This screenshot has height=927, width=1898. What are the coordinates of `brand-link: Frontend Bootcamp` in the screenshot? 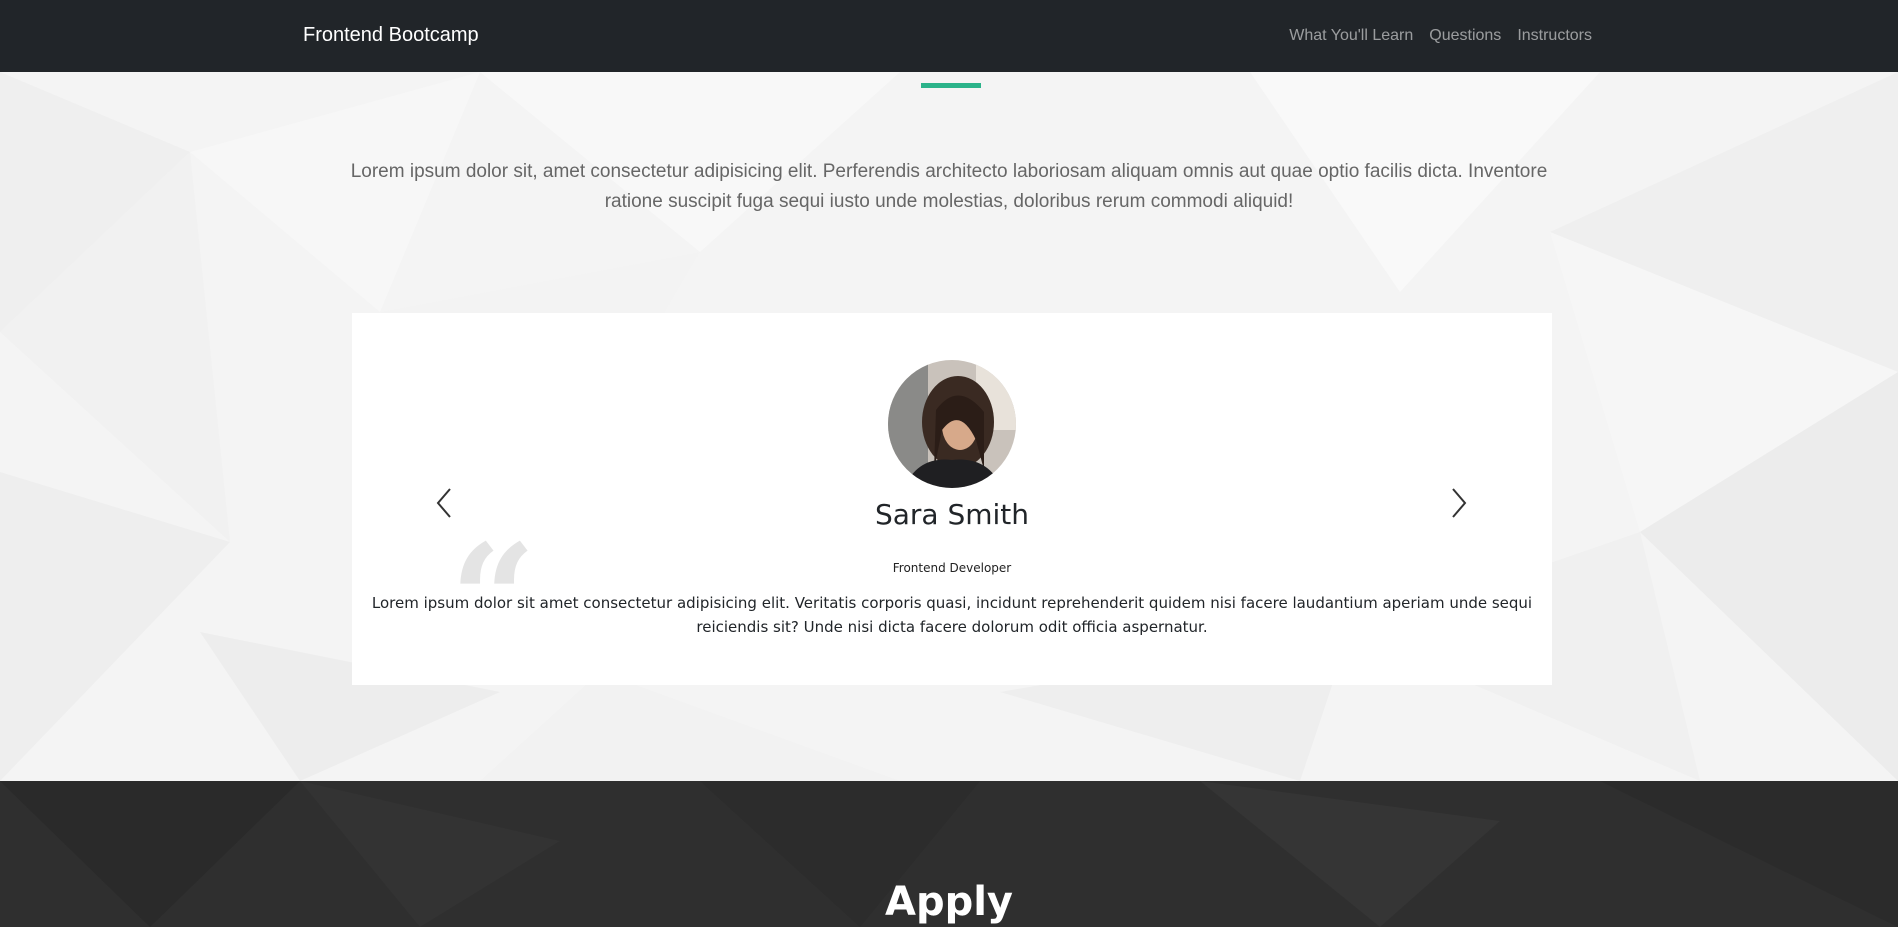 It's located at (391, 35).